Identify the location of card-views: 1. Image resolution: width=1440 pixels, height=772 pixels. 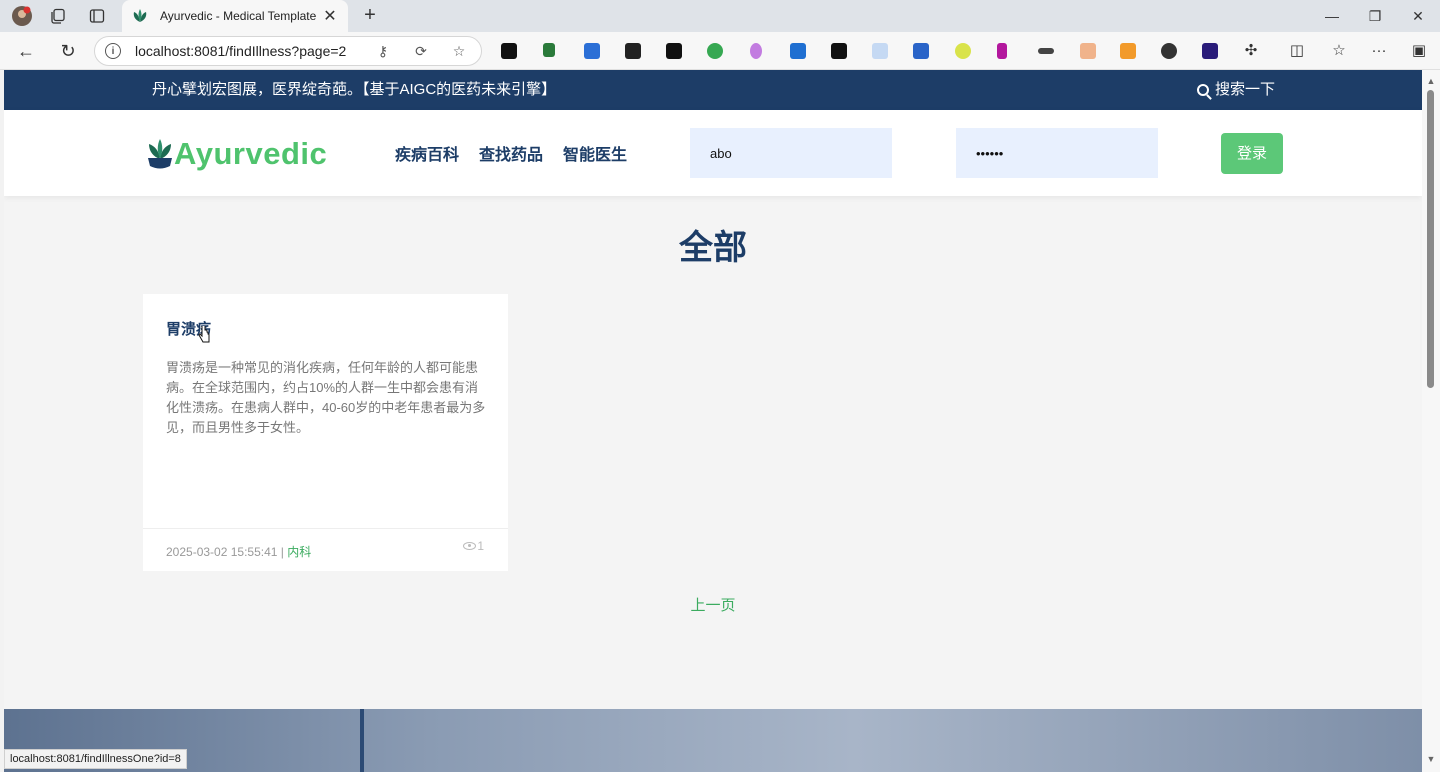
(473, 546).